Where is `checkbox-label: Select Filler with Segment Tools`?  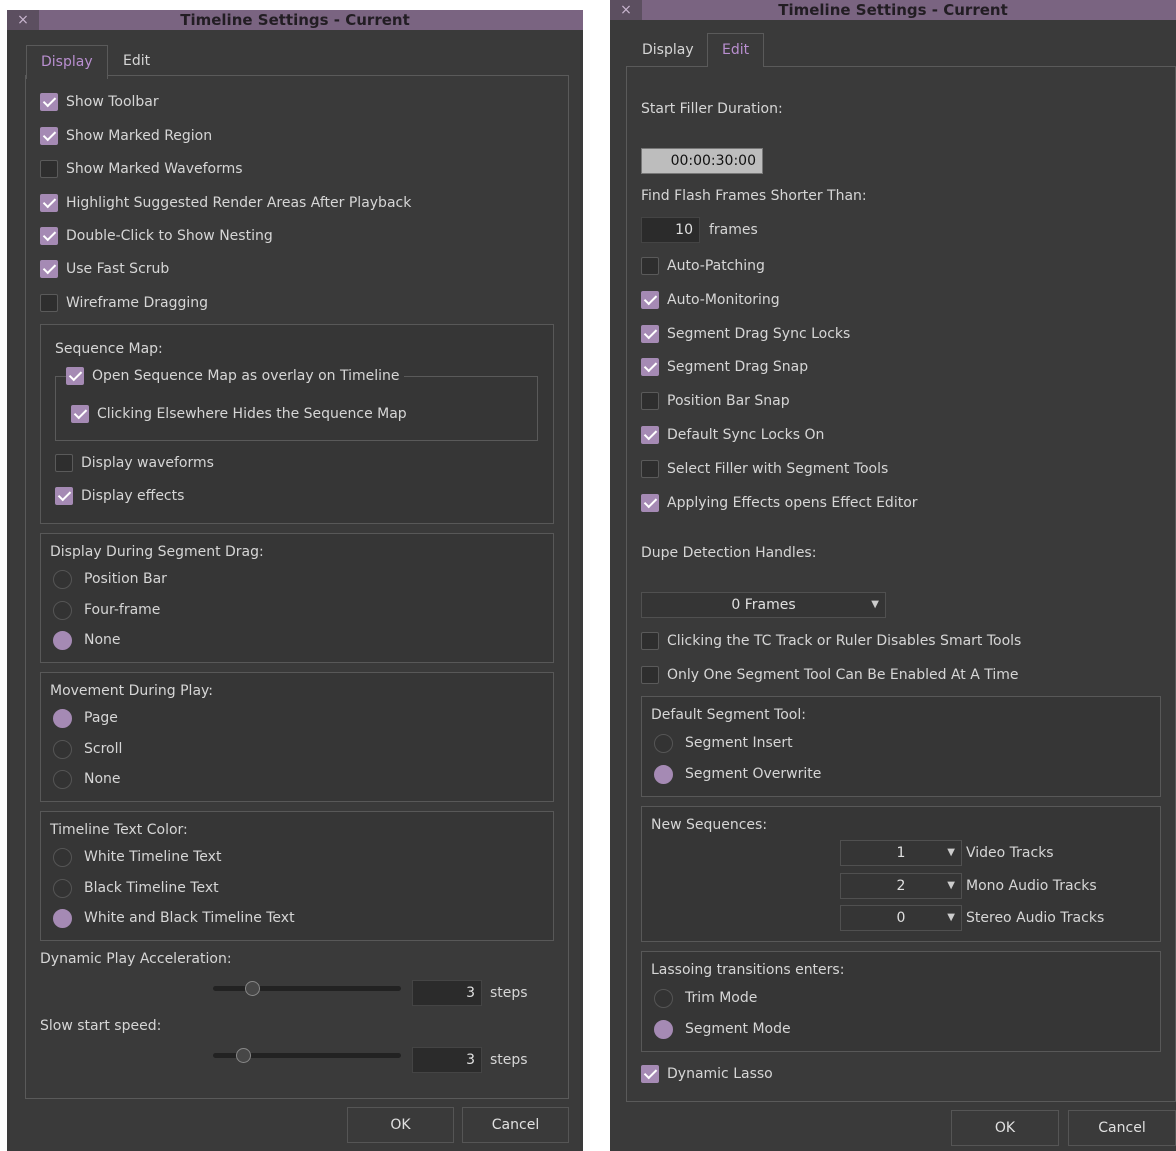 checkbox-label: Select Filler with Segment Tools is located at coordinates (778, 469).